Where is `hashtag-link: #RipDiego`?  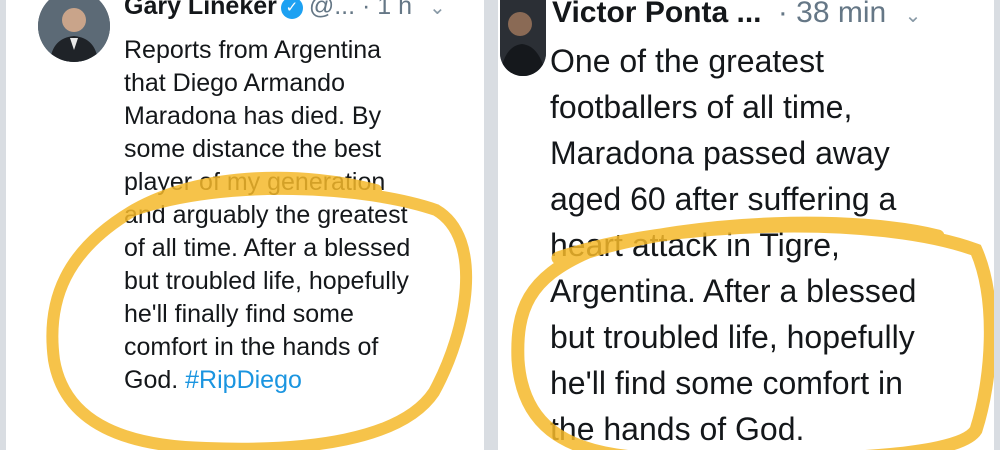
hashtag-link: #RipDiego is located at coordinates (243, 380).